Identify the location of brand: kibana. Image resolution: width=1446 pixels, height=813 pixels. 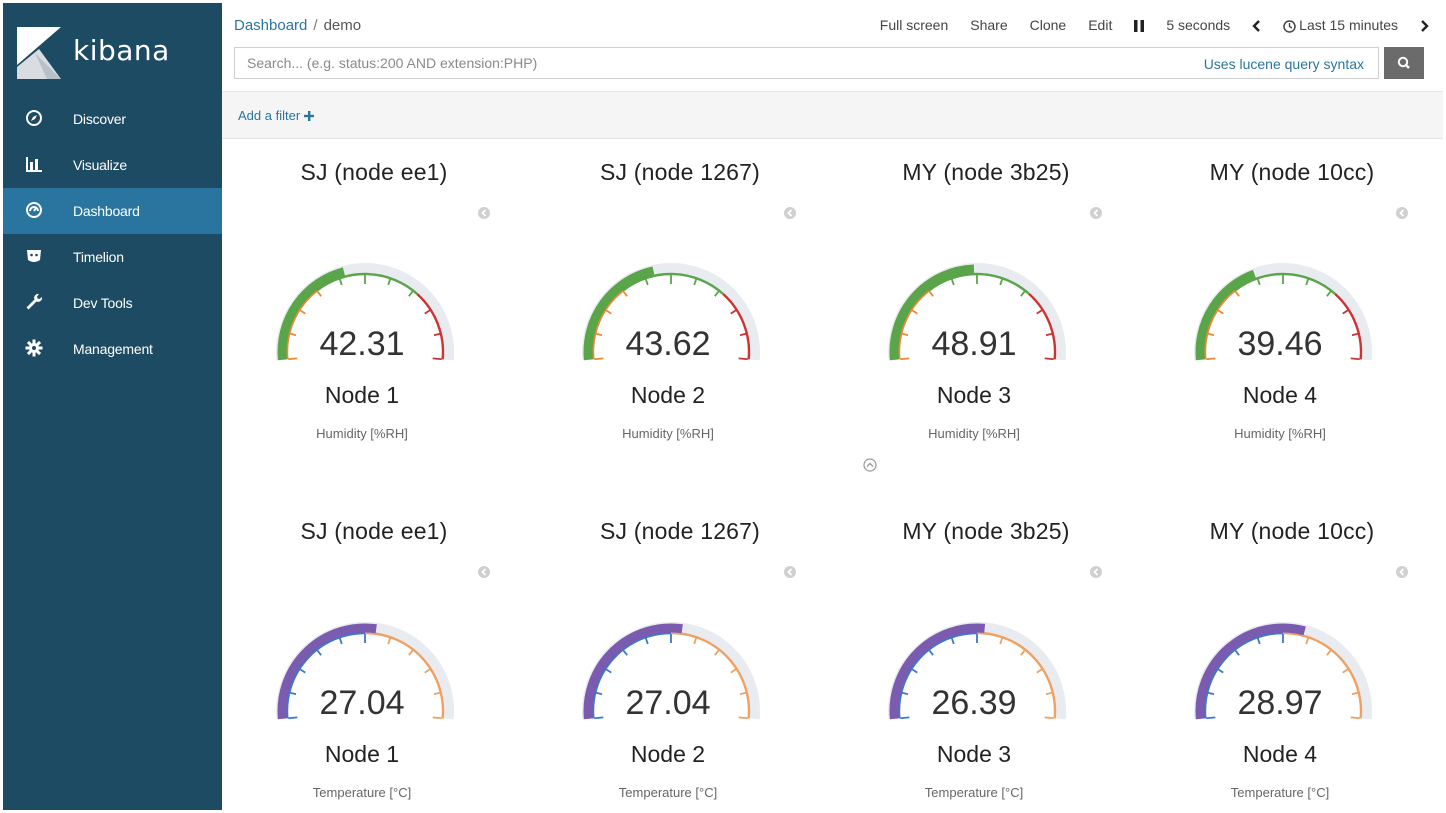
(112, 47).